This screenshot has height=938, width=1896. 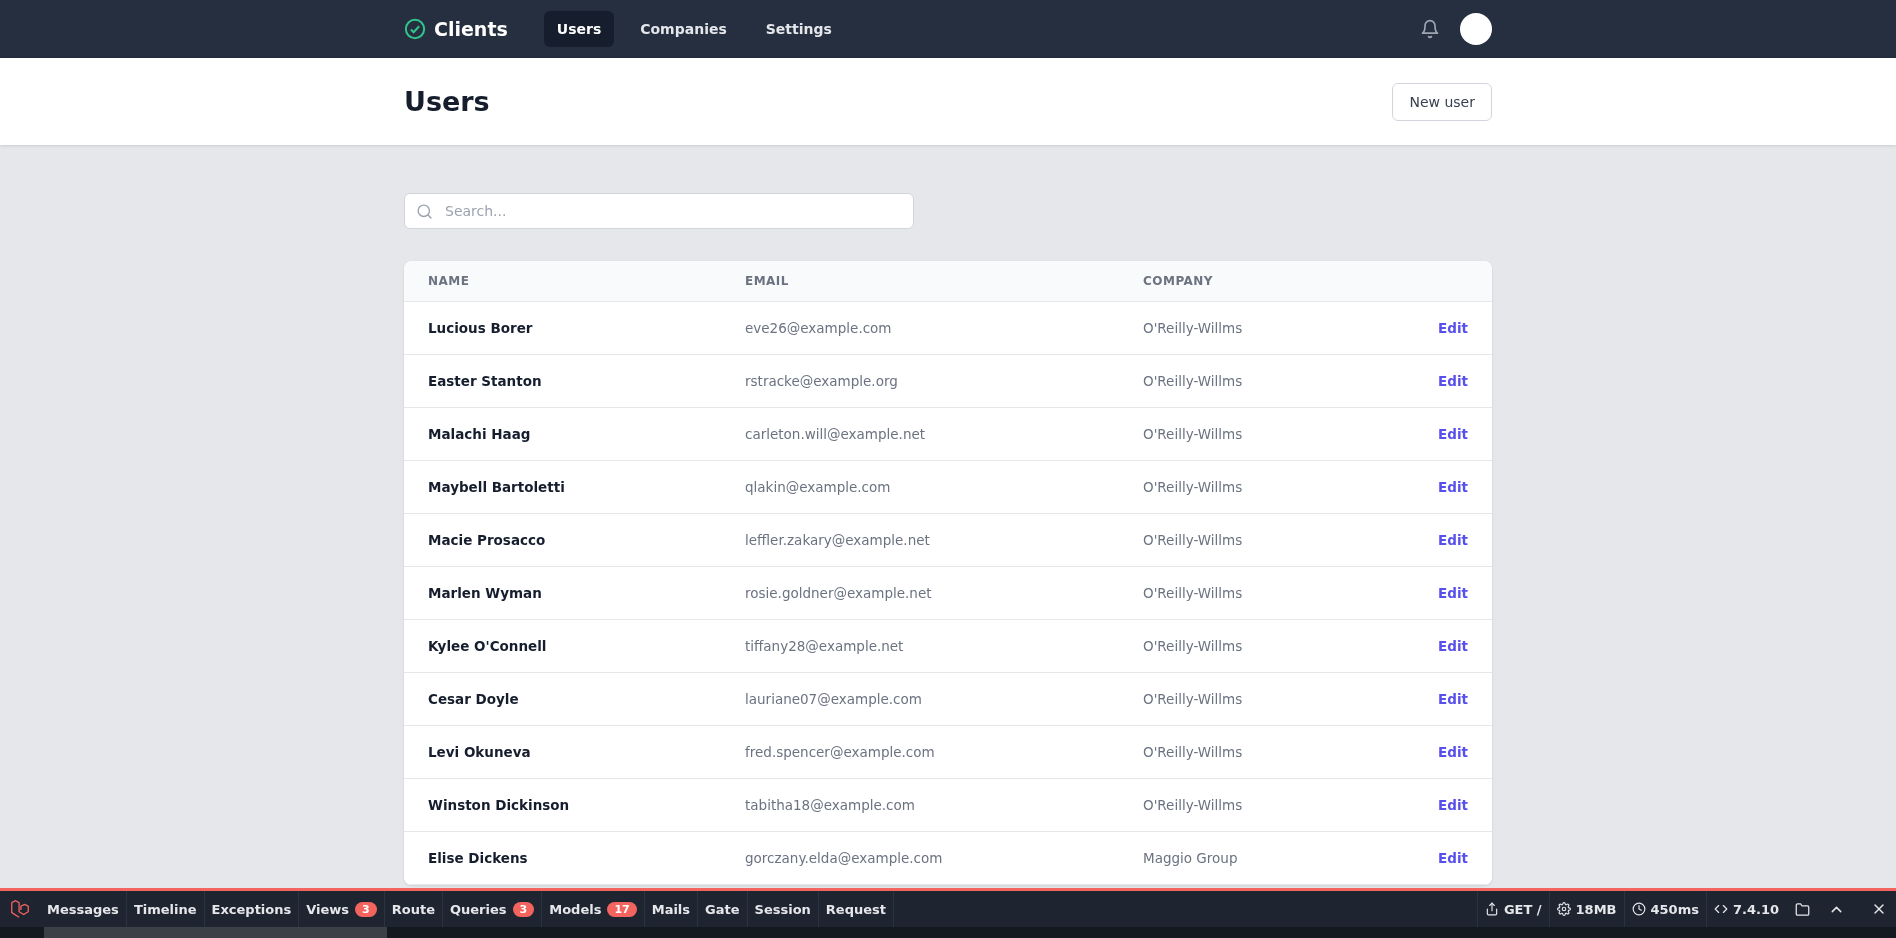 What do you see at coordinates (449, 281) in the screenshot?
I see `column-header: NAME` at bounding box center [449, 281].